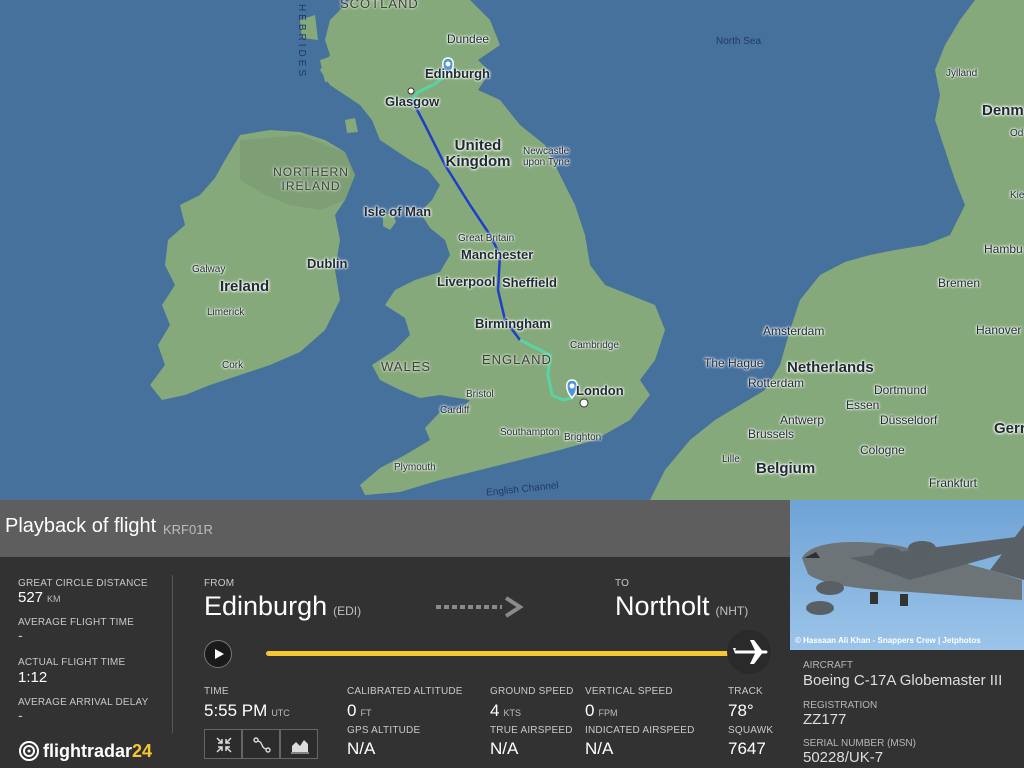 The image size is (1024, 768). What do you see at coordinates (83, 702) in the screenshot?
I see `average-arrival-delay-label: AVERAGE ARRIVAL DELAY` at bounding box center [83, 702].